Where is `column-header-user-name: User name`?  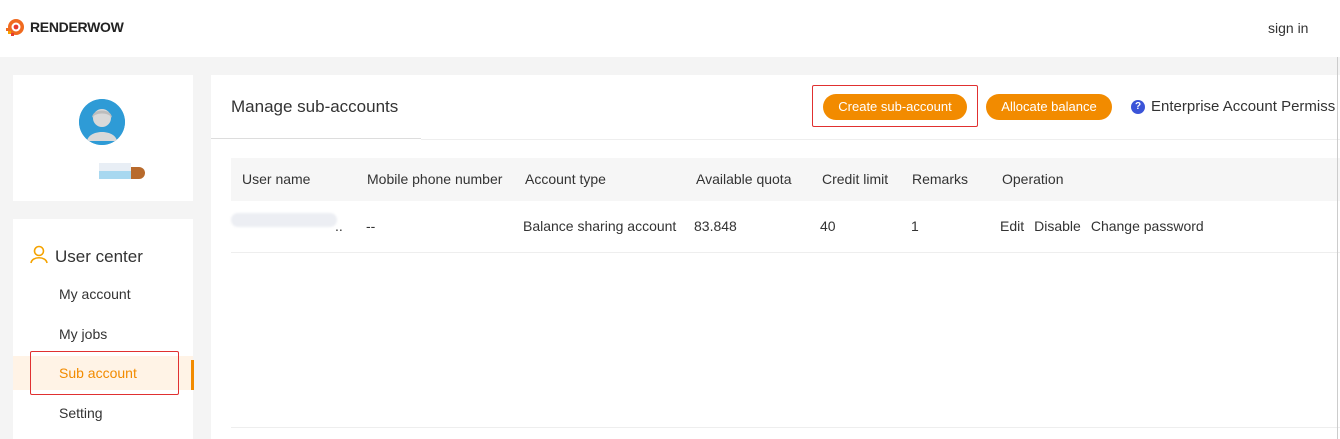 column-header-user-name: User name is located at coordinates (276, 179).